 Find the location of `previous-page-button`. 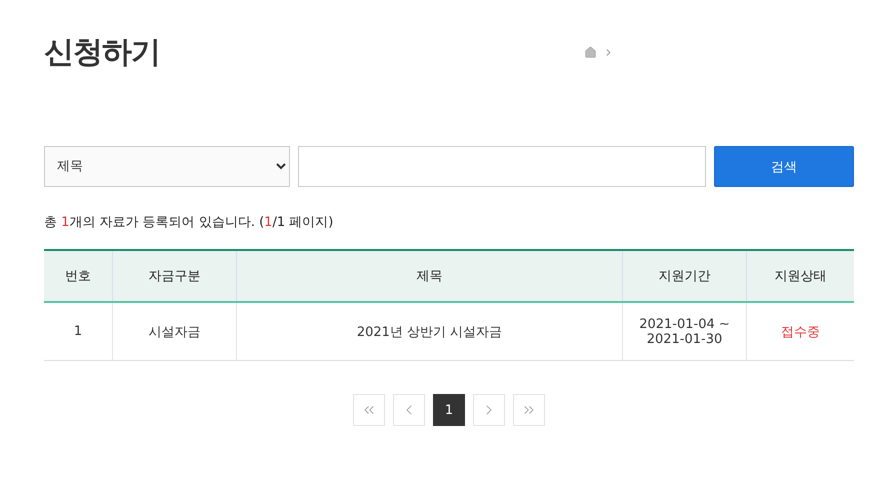

previous-page-button is located at coordinates (409, 410).